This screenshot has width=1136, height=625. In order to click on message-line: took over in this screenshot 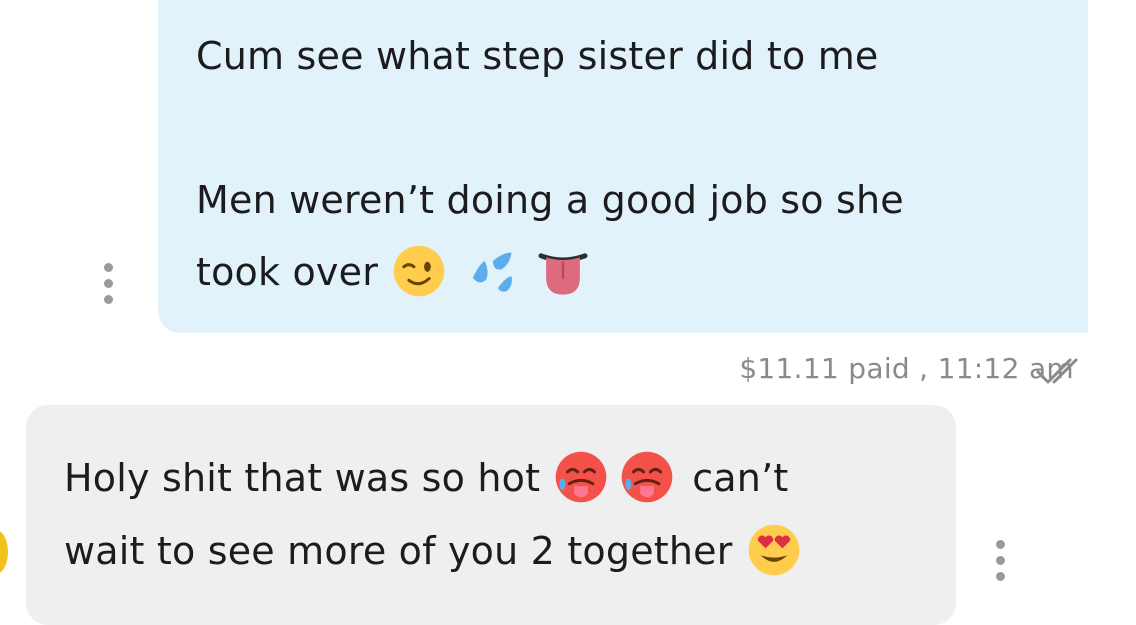, I will do `click(287, 272)`.